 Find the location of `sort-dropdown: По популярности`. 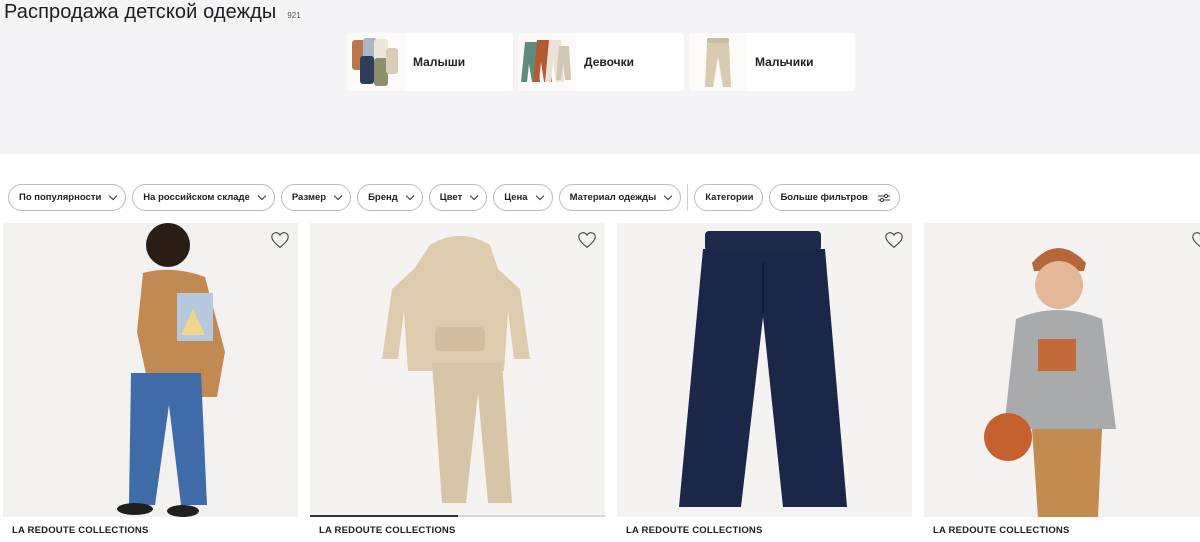

sort-dropdown: По популярности is located at coordinates (67, 197).